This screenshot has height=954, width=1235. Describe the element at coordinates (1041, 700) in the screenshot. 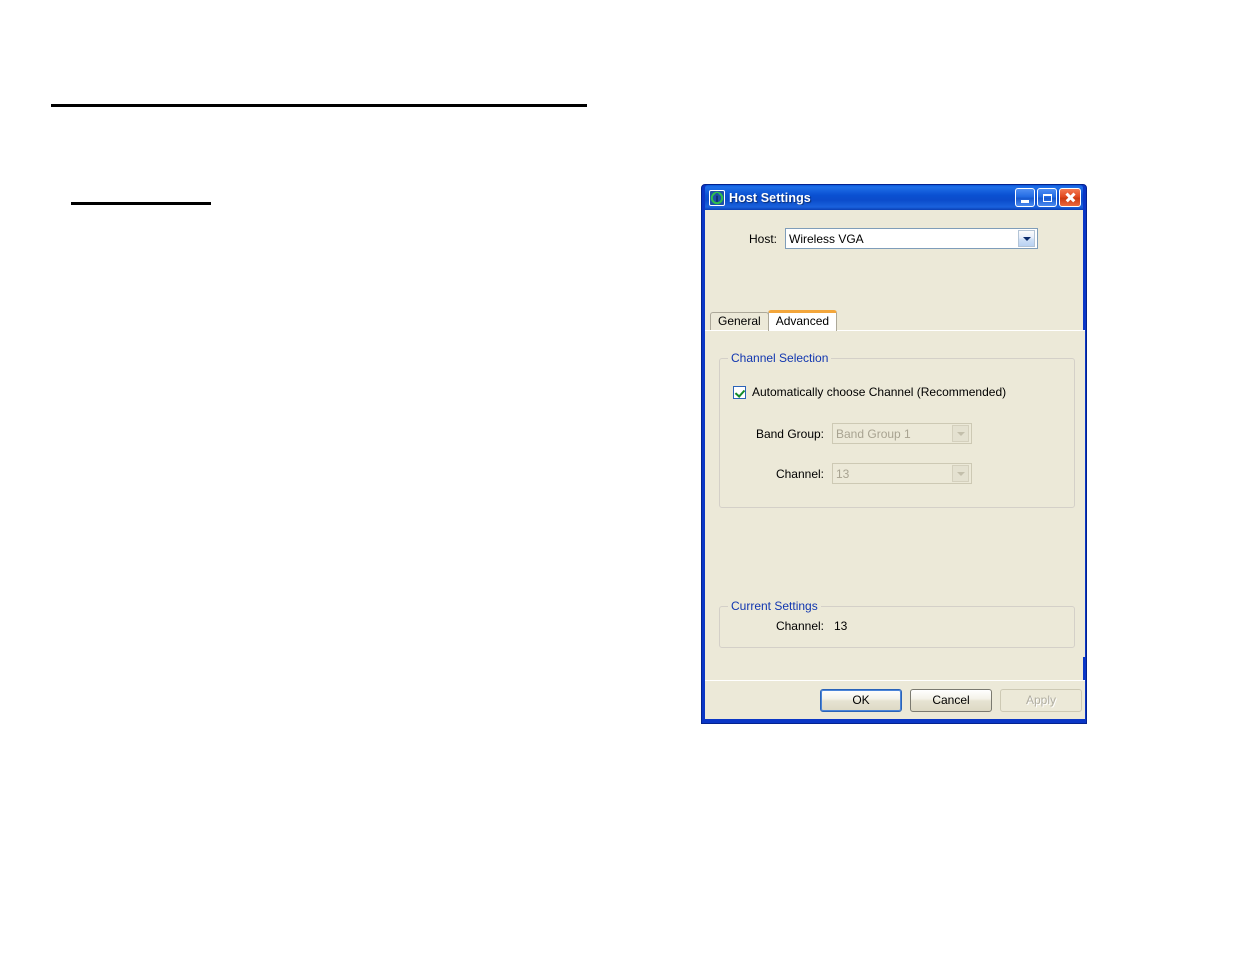

I see `apply-button: Apply` at that location.